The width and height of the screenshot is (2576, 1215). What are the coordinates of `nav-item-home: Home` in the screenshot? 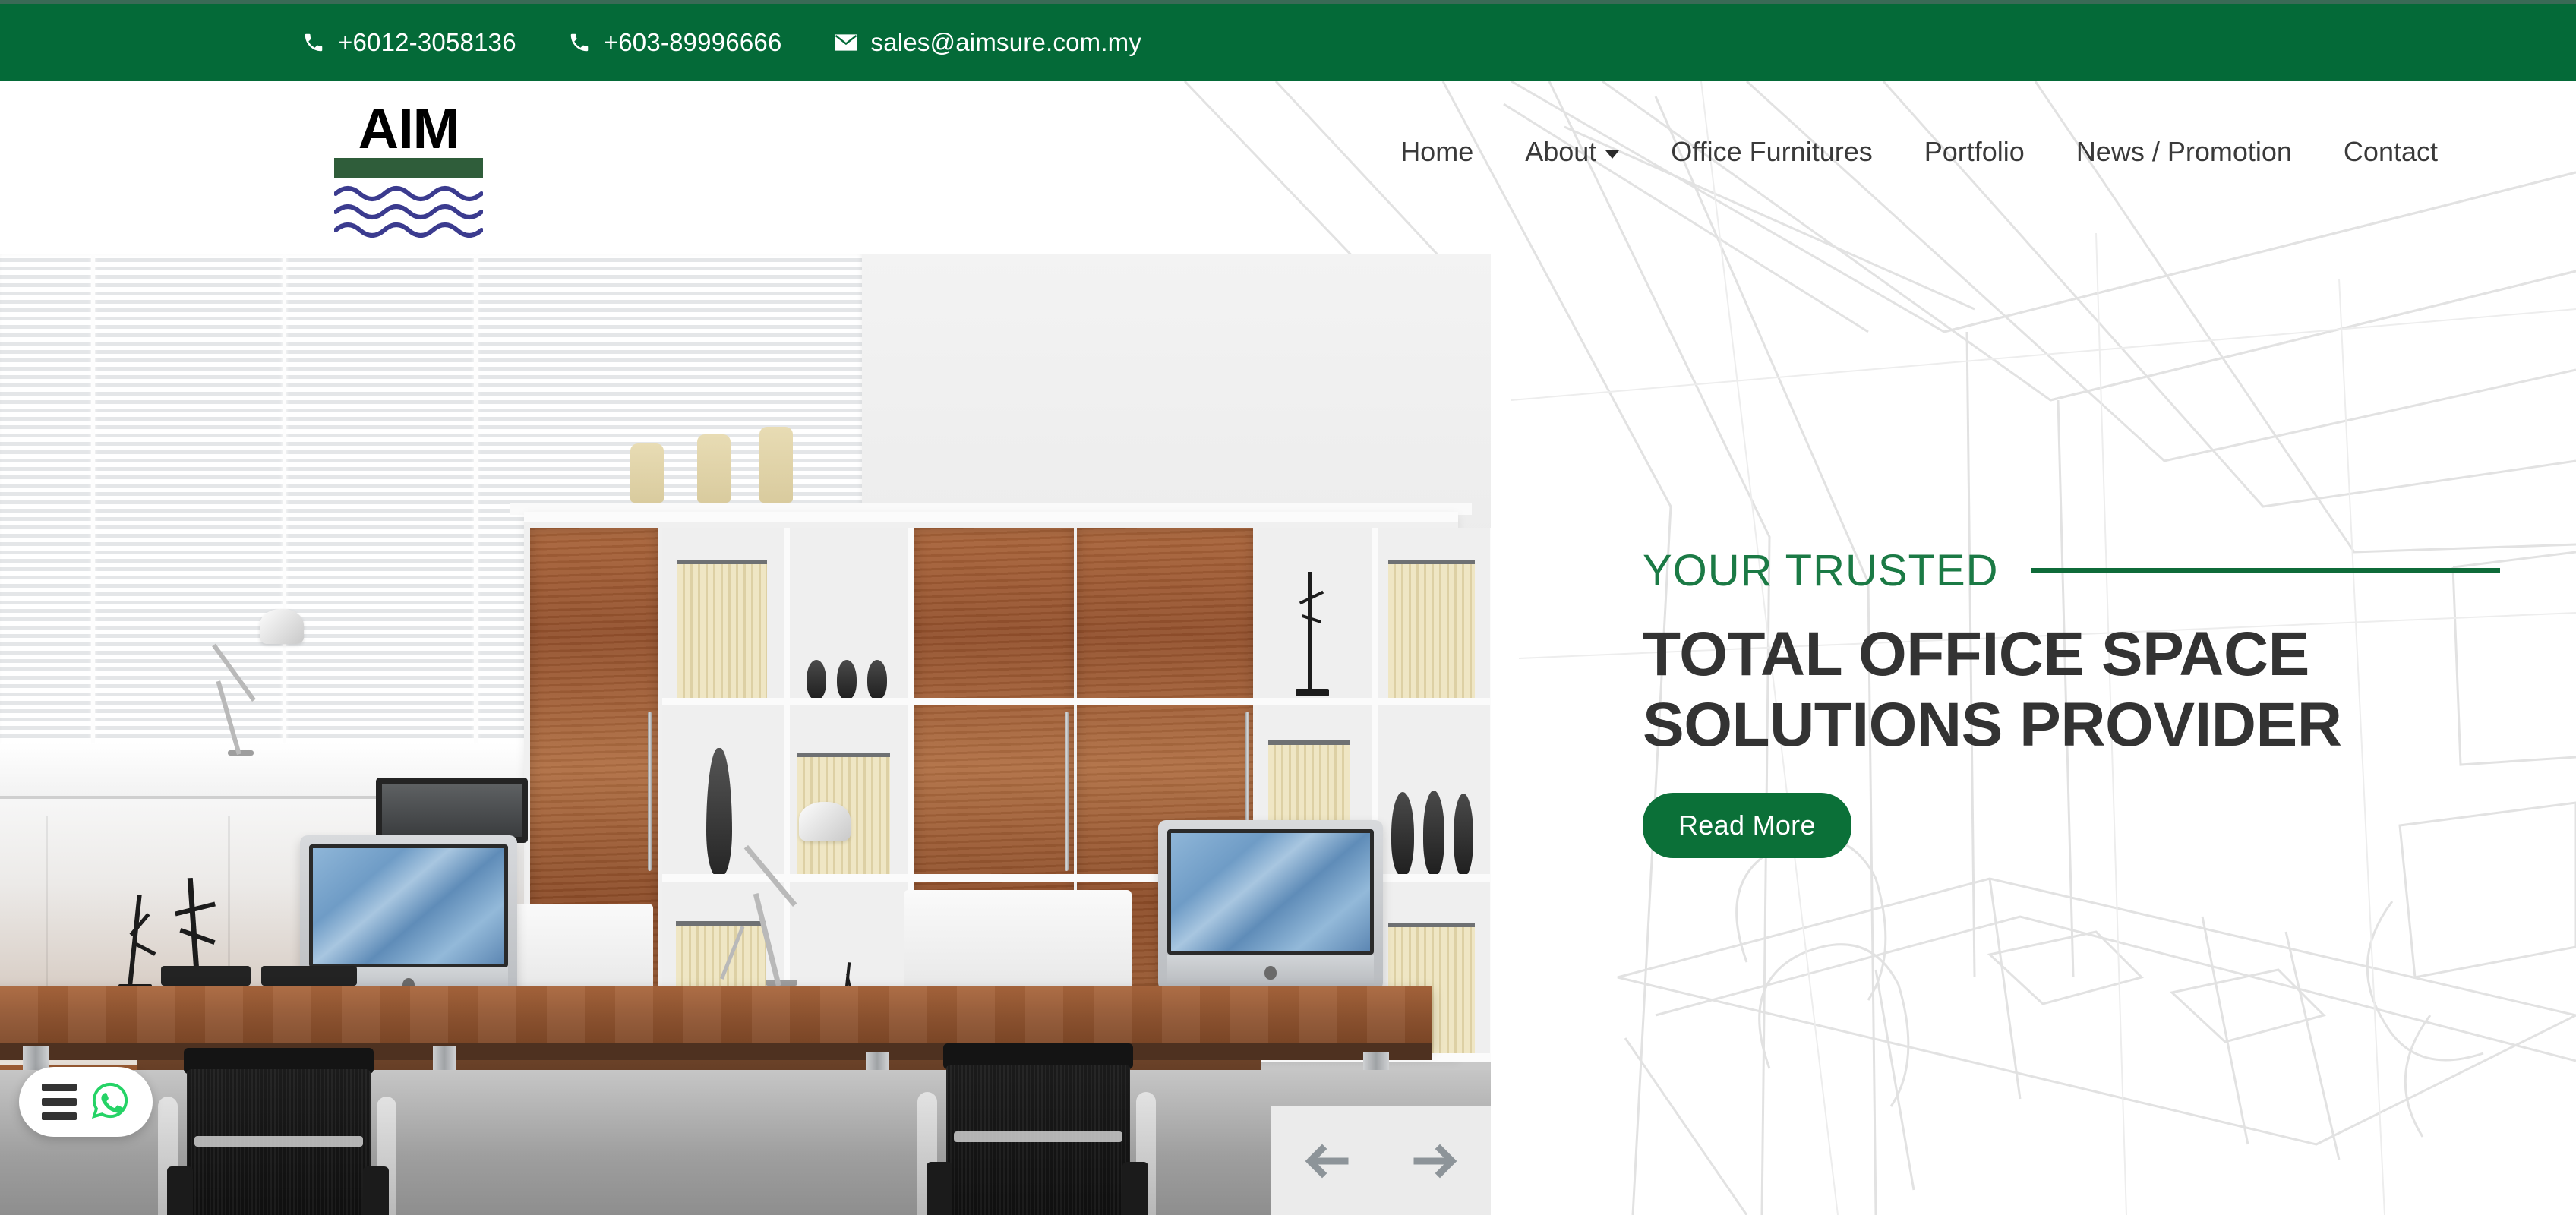 It's located at (1437, 152).